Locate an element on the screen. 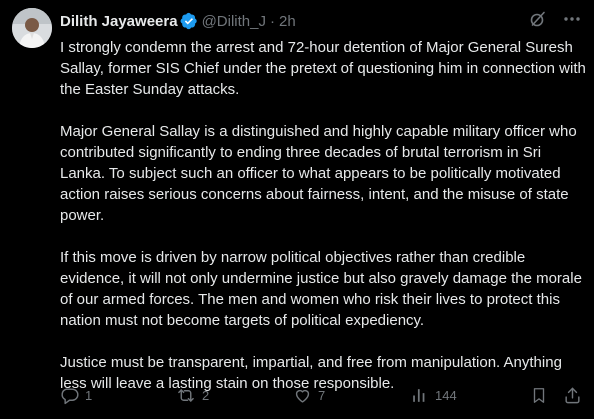  repost-count: 2 is located at coordinates (206, 395).